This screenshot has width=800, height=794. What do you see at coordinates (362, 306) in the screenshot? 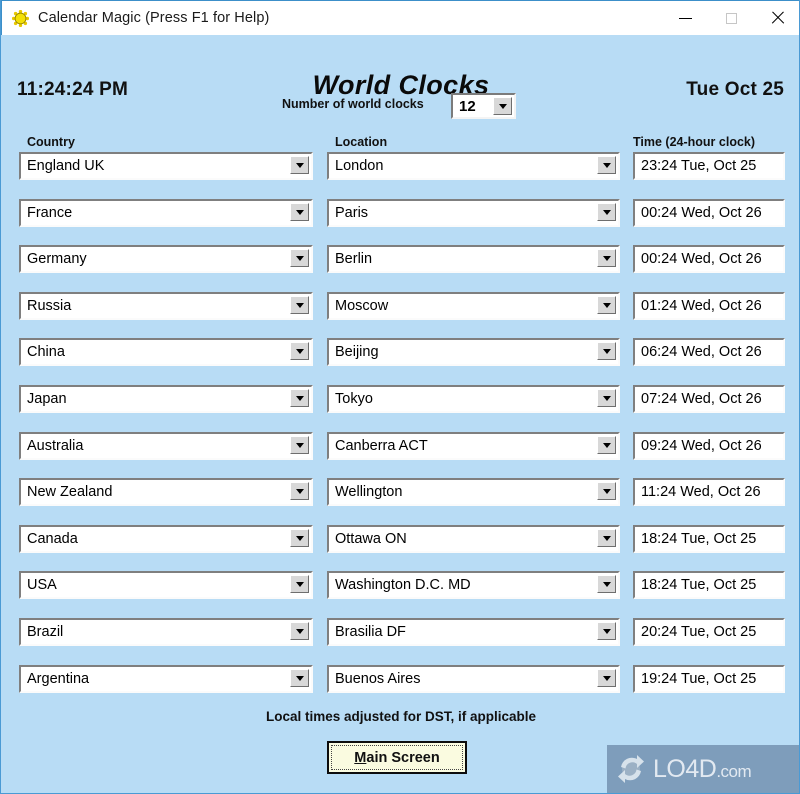
I see `location-value: Moscow` at bounding box center [362, 306].